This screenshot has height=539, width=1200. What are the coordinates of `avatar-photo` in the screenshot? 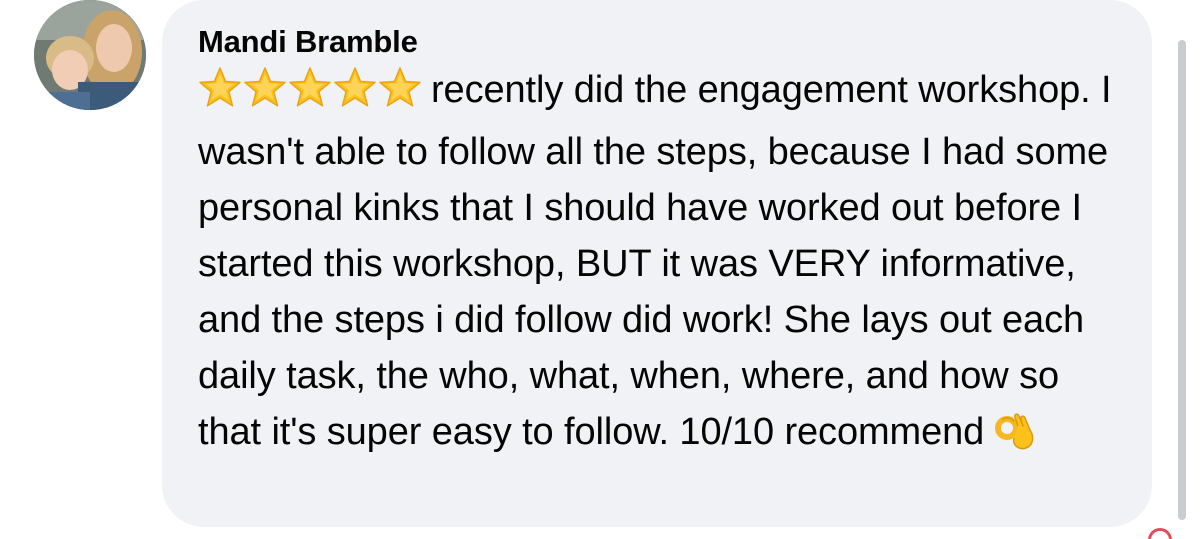 It's located at (90, 55).